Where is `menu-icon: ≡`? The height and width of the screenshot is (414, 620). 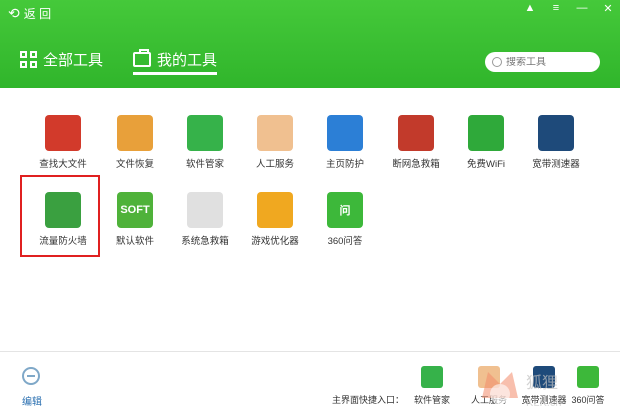
menu-icon: ≡ is located at coordinates (556, 8).